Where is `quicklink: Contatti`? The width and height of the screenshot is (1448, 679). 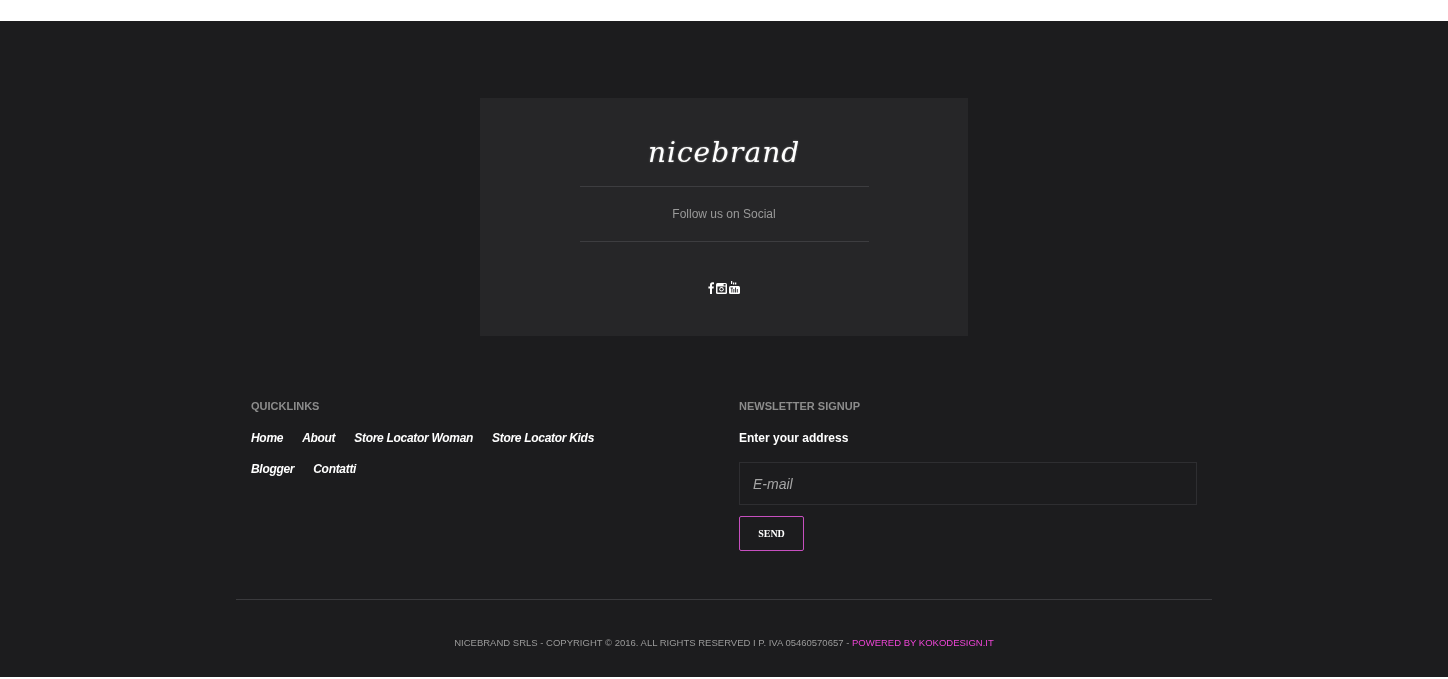 quicklink: Contatti is located at coordinates (335, 469).